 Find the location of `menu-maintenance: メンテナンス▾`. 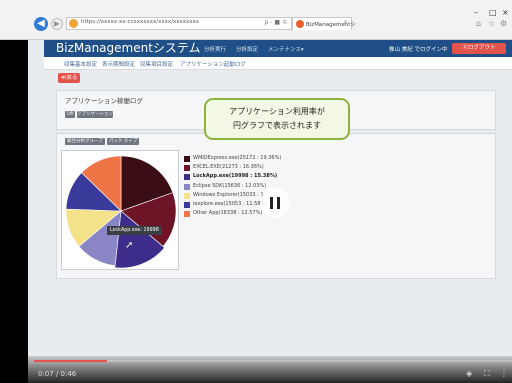

menu-maintenance: メンテナンス▾ is located at coordinates (286, 49).